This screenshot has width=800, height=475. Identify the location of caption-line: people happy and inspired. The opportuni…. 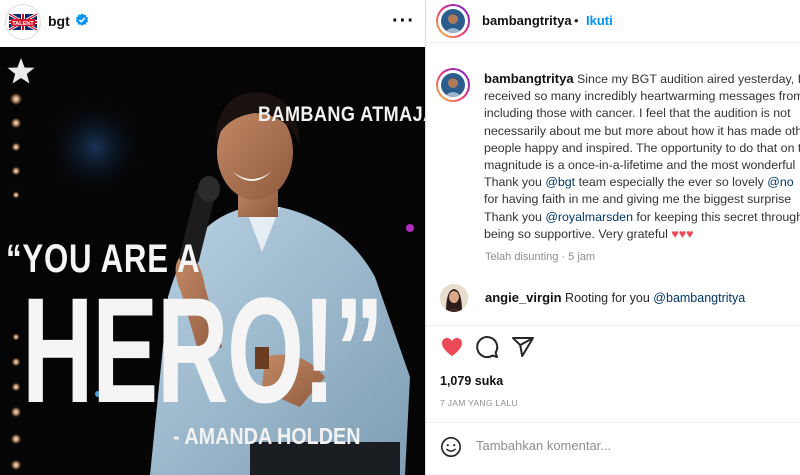
(642, 147).